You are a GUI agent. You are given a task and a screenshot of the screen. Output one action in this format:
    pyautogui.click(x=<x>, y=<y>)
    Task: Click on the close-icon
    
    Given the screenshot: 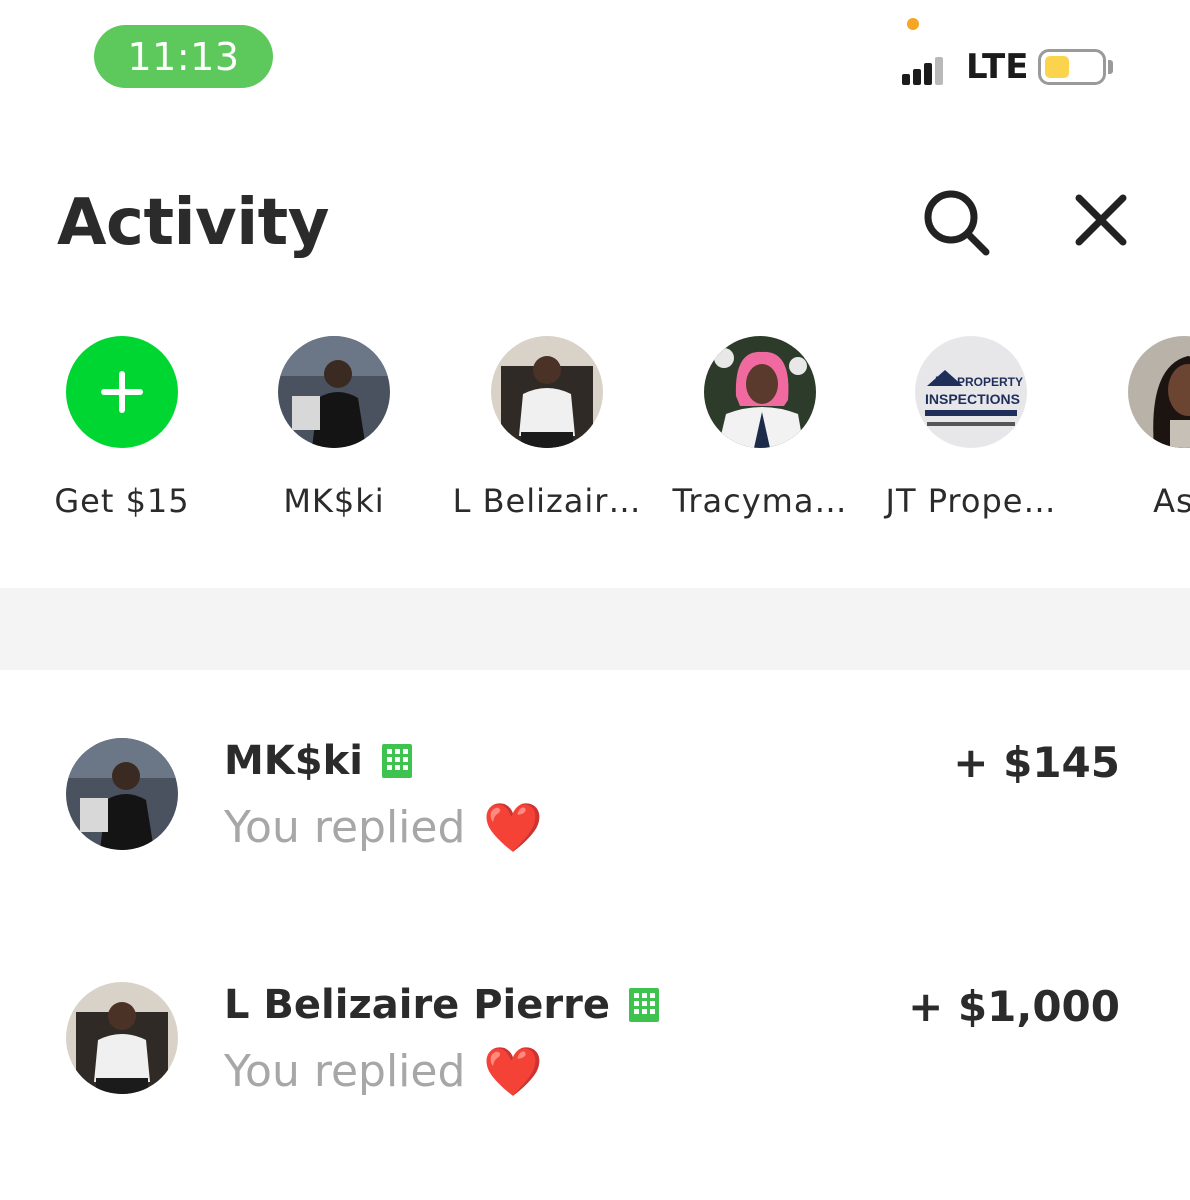 What is the action you would take?
    pyautogui.click(x=1101, y=220)
    